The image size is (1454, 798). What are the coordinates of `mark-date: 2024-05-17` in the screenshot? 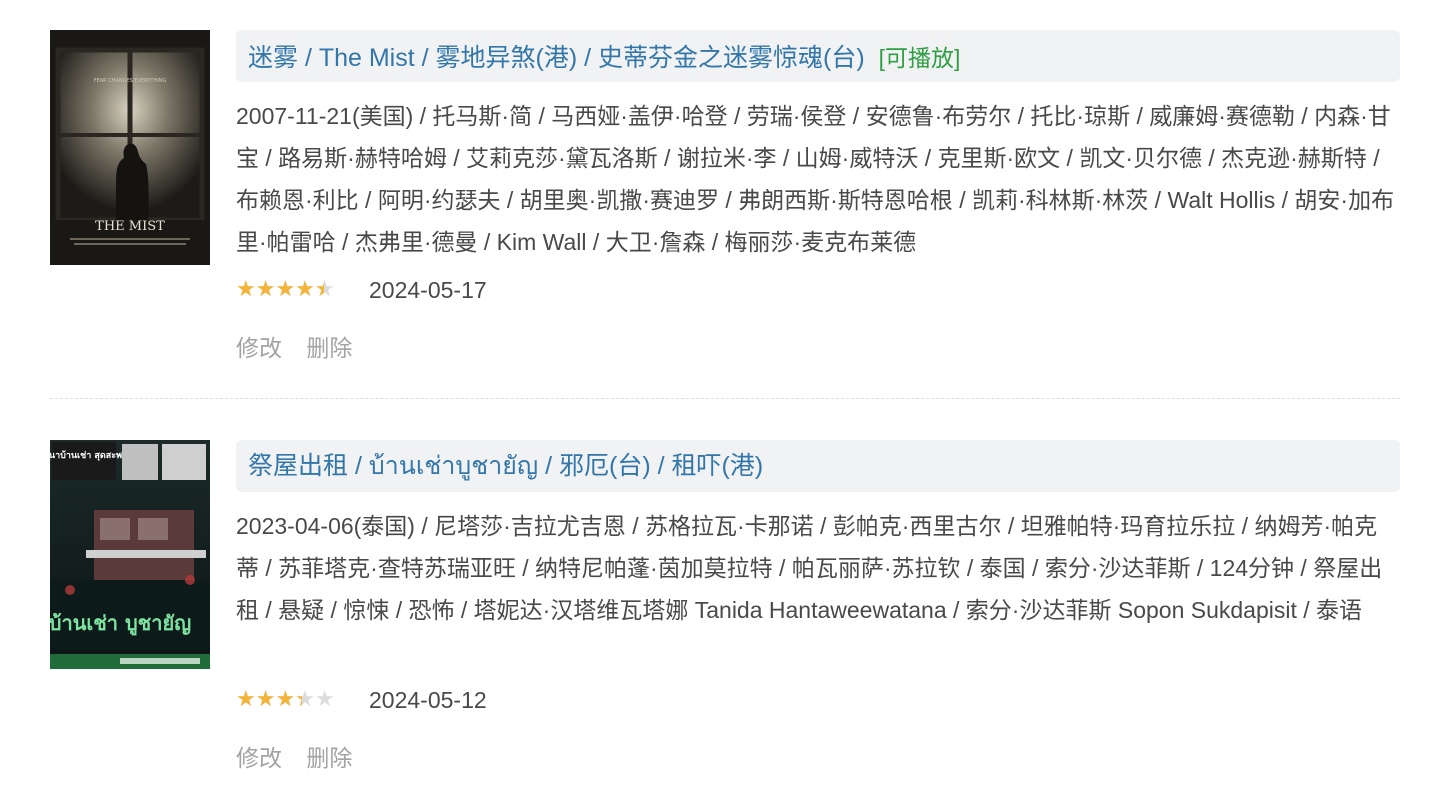 It's located at (428, 289).